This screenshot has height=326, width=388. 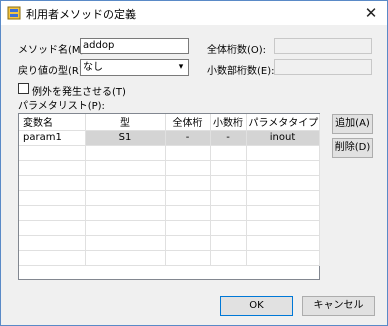 What do you see at coordinates (134, 46) in the screenshot?
I see `method-name-input: addop` at bounding box center [134, 46].